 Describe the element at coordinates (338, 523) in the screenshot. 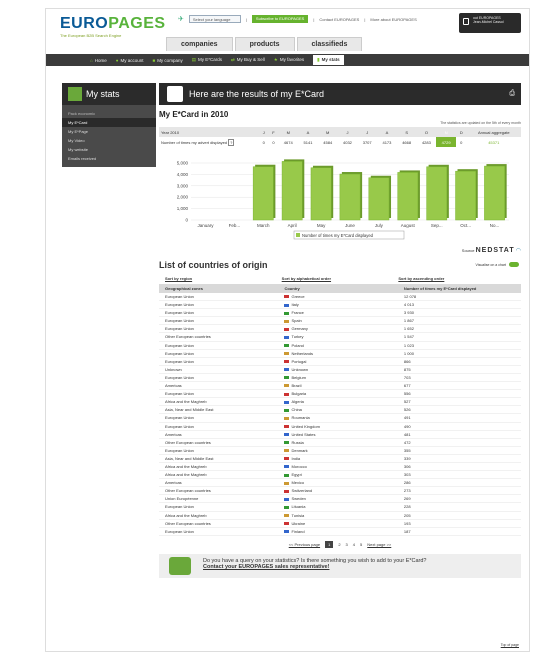

I see `country-cell: Ukraine` at that location.